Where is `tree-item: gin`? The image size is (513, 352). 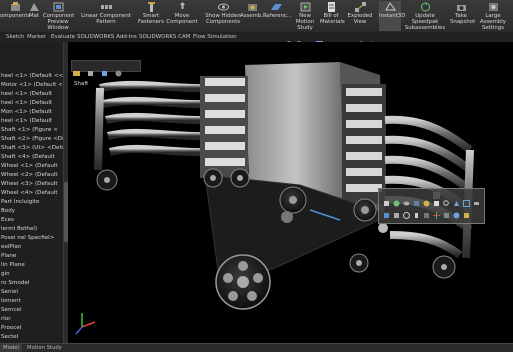
tree-item: gin is located at coordinates (32, 274).